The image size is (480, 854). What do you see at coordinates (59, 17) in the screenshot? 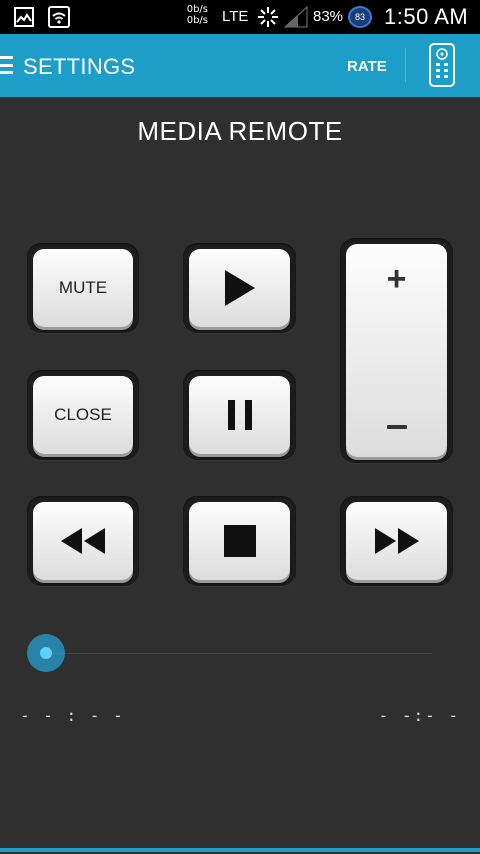
I see `wifi-notification-icon` at bounding box center [59, 17].